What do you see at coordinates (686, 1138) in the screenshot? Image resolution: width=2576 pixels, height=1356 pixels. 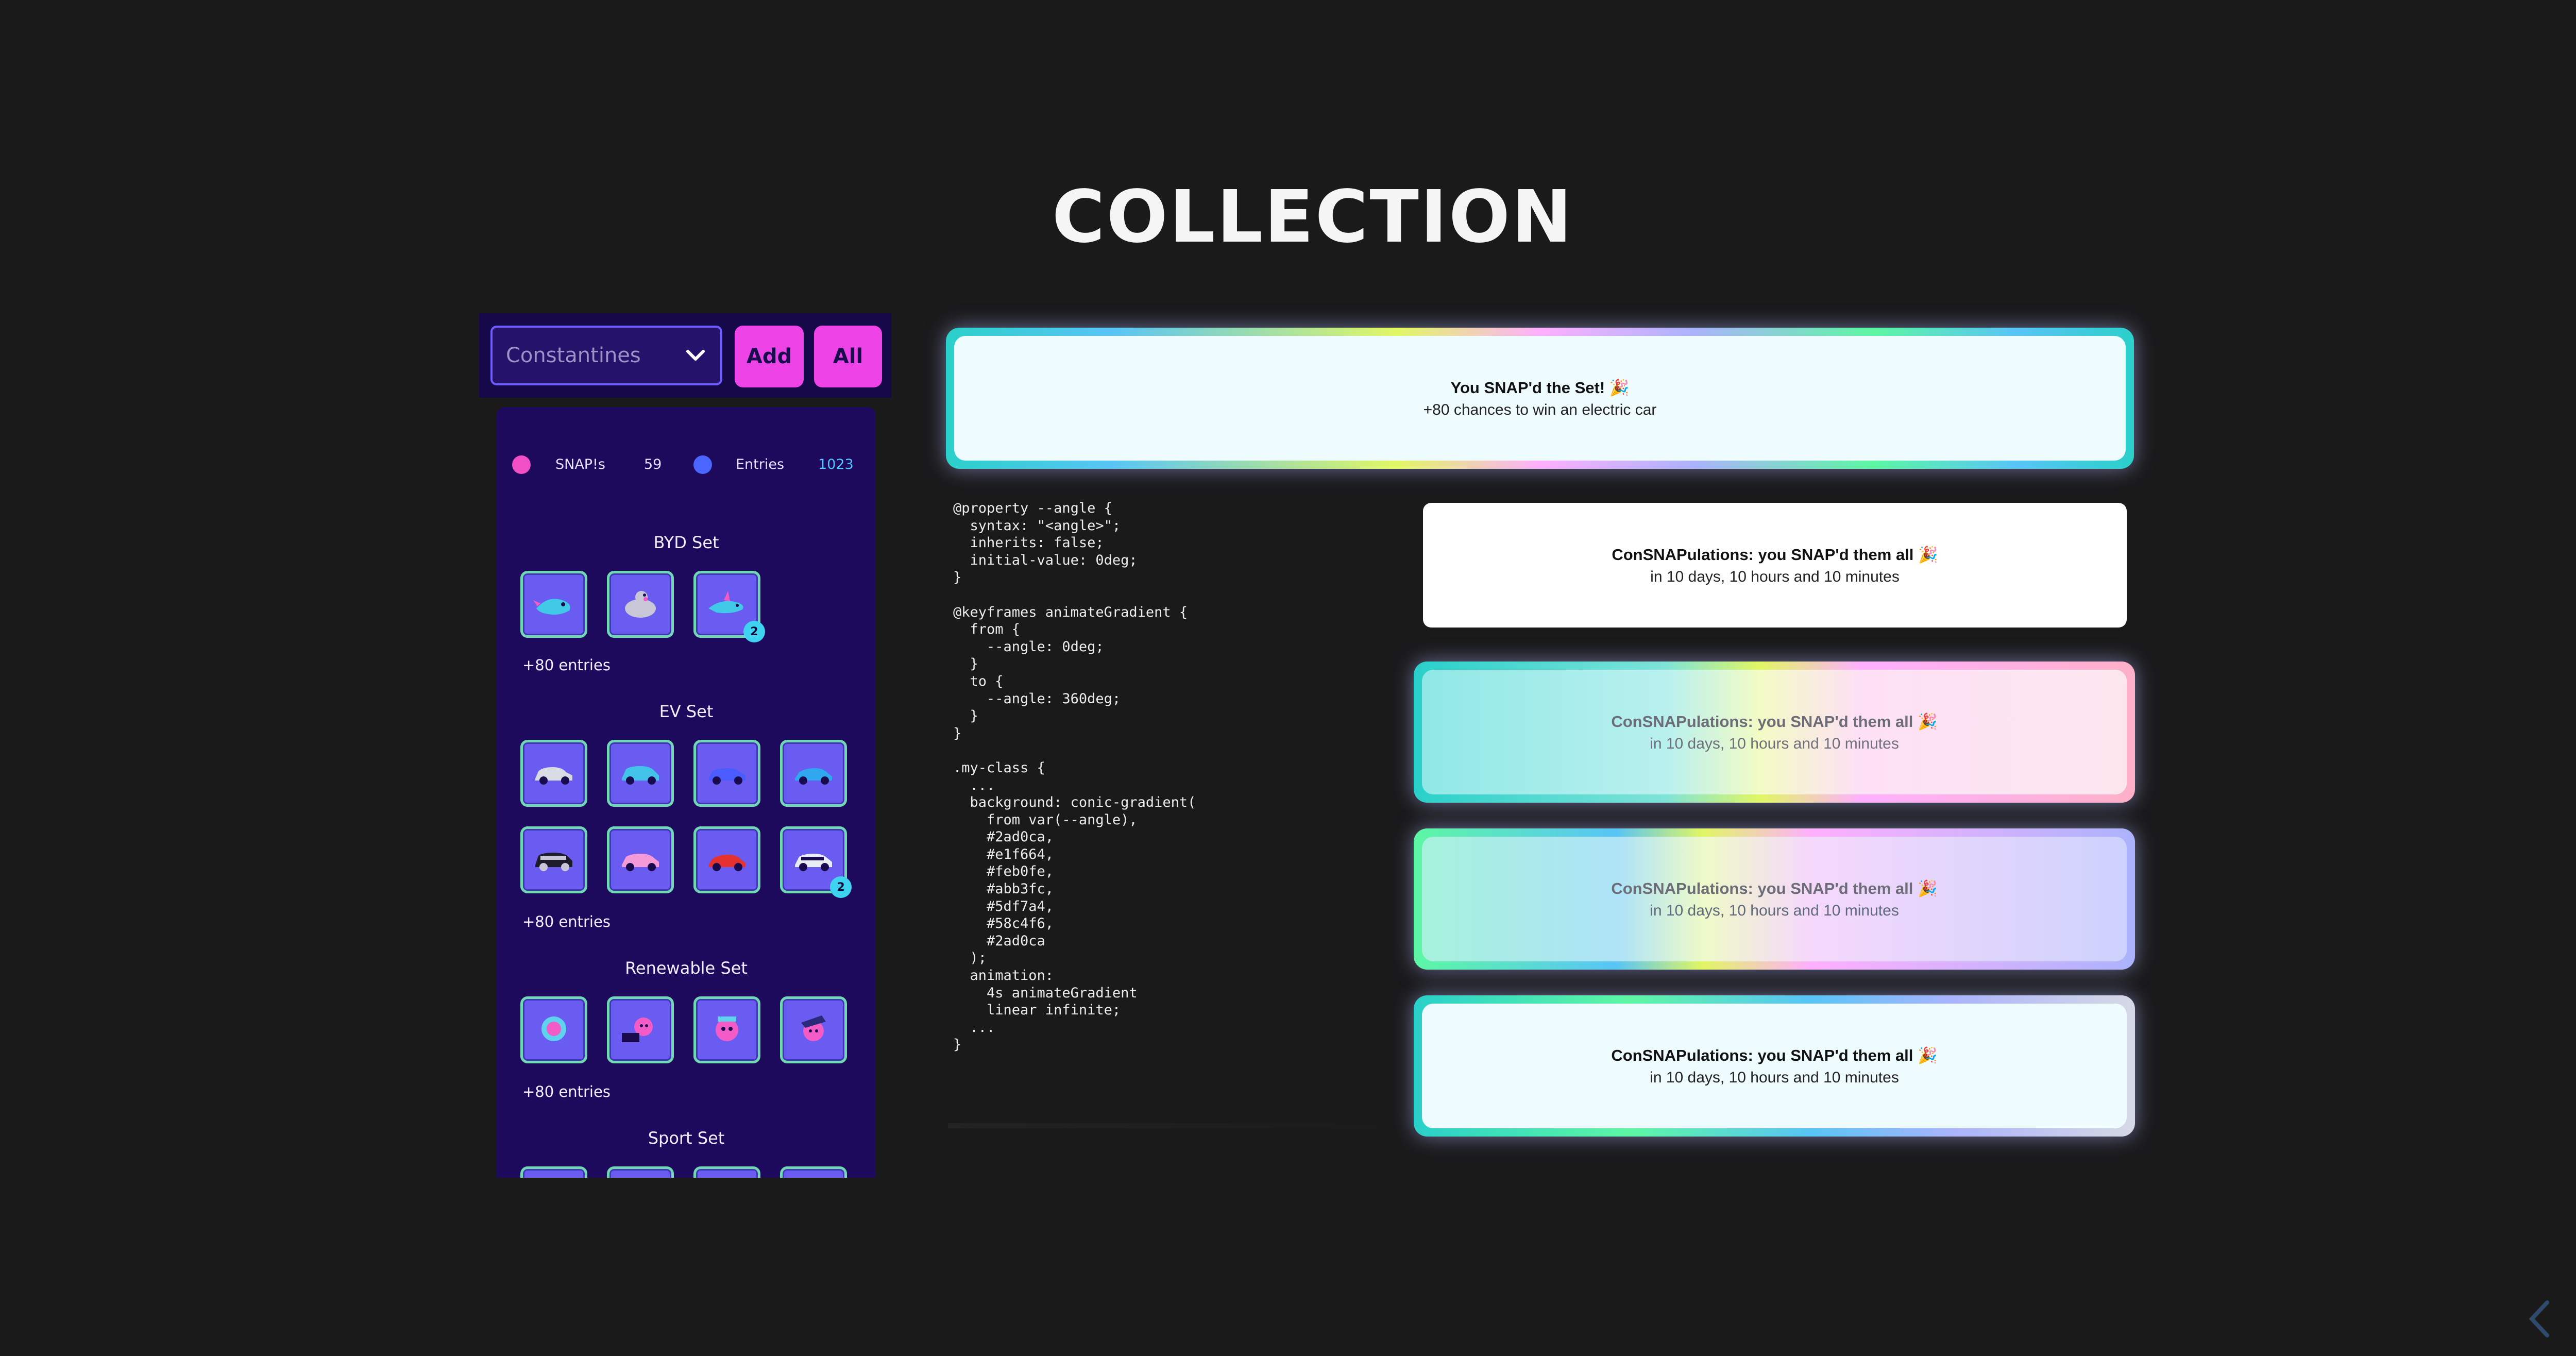 I see `set-title-sport: Sport Set` at bounding box center [686, 1138].